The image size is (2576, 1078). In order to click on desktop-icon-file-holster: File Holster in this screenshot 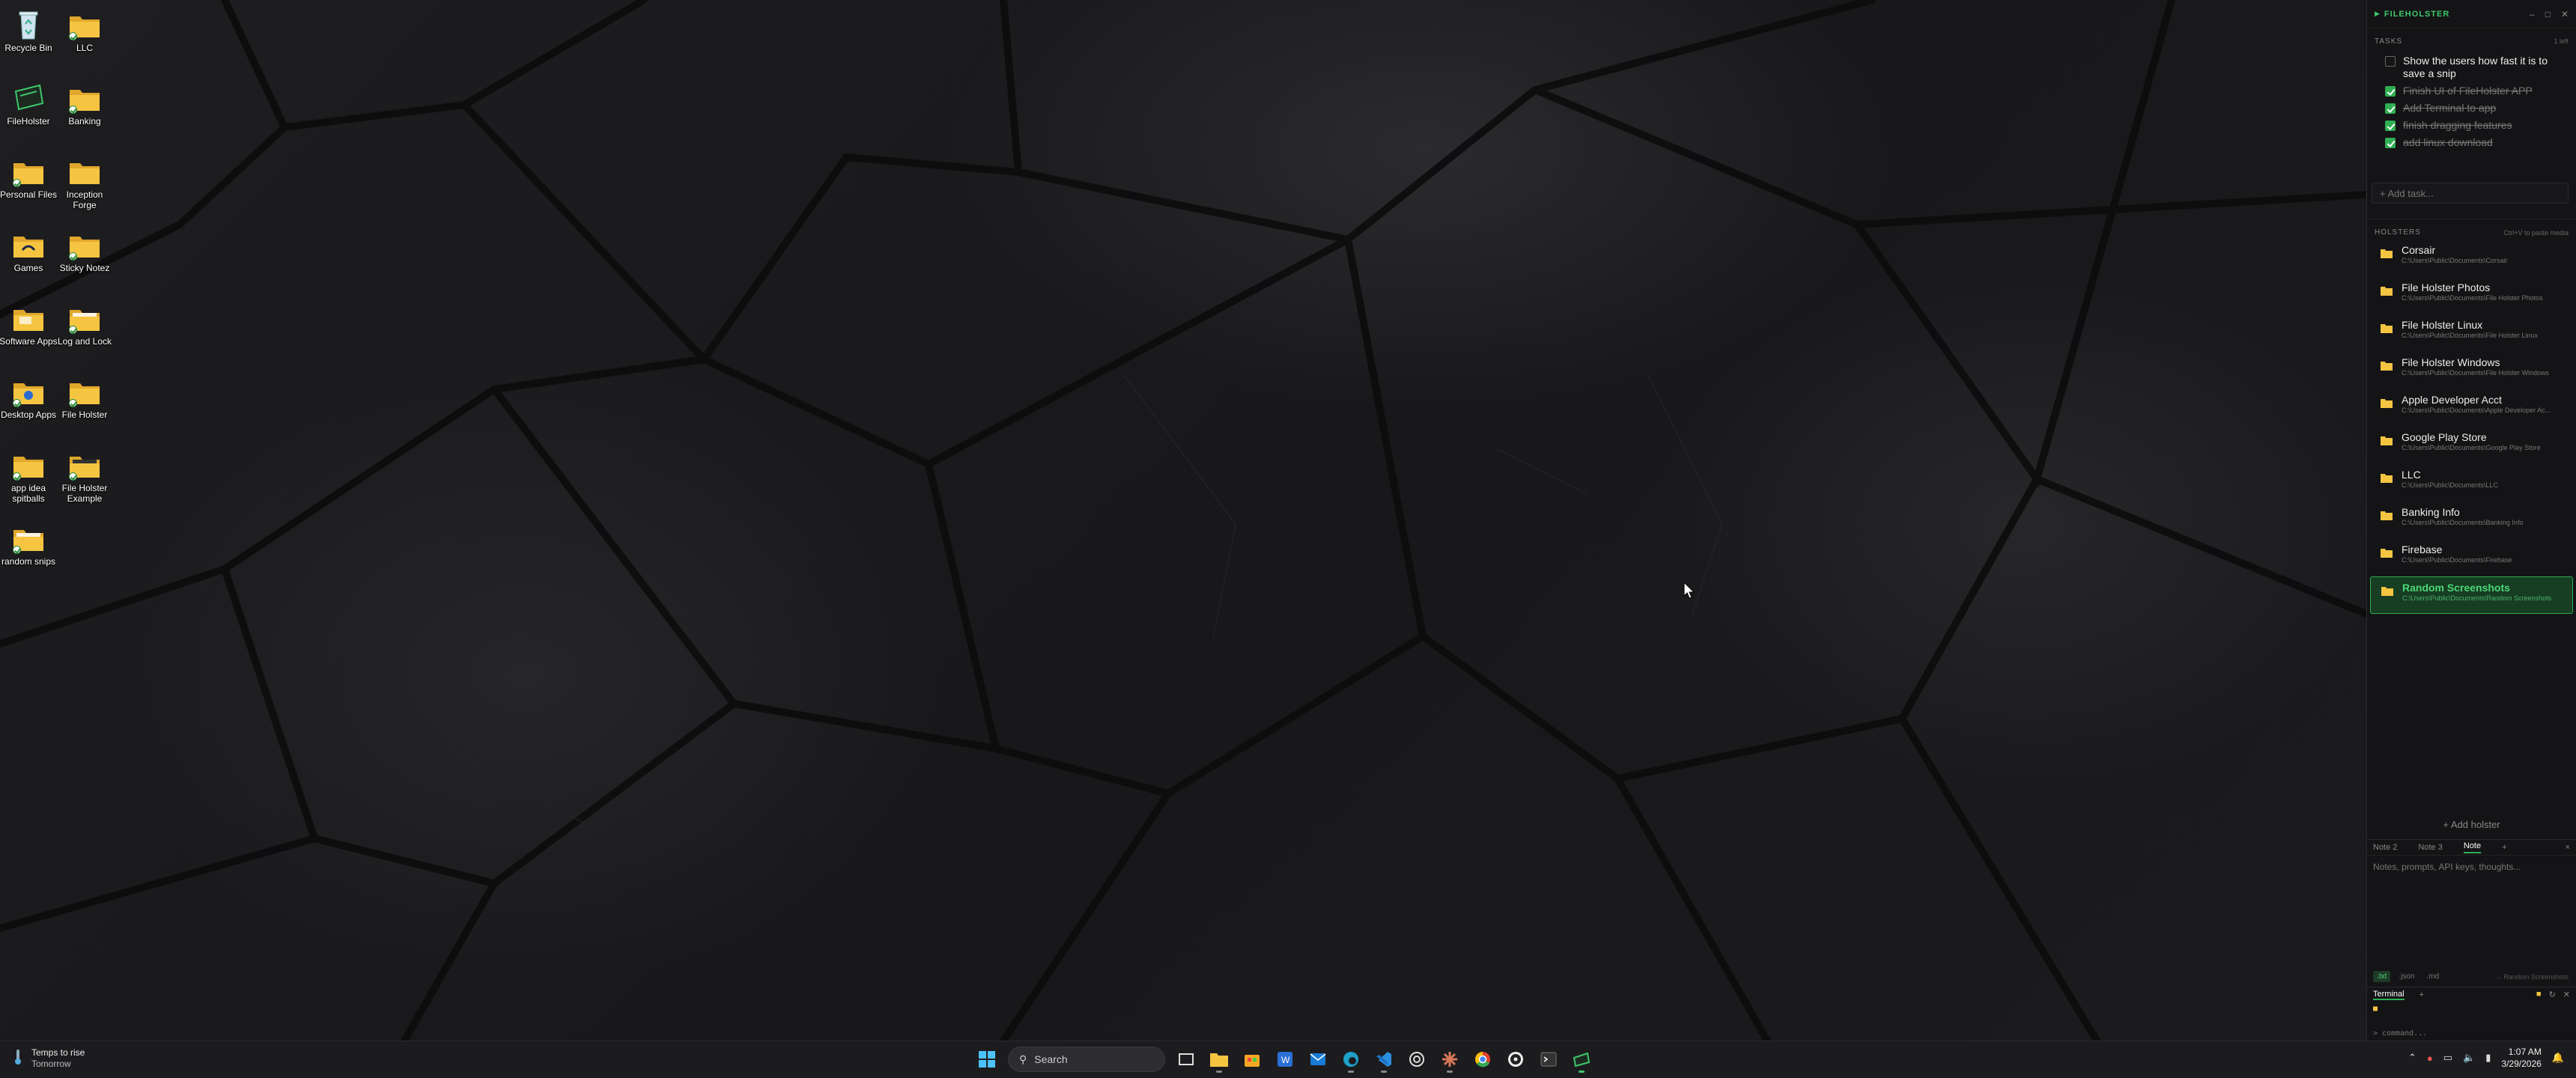, I will do `click(85, 397)`.